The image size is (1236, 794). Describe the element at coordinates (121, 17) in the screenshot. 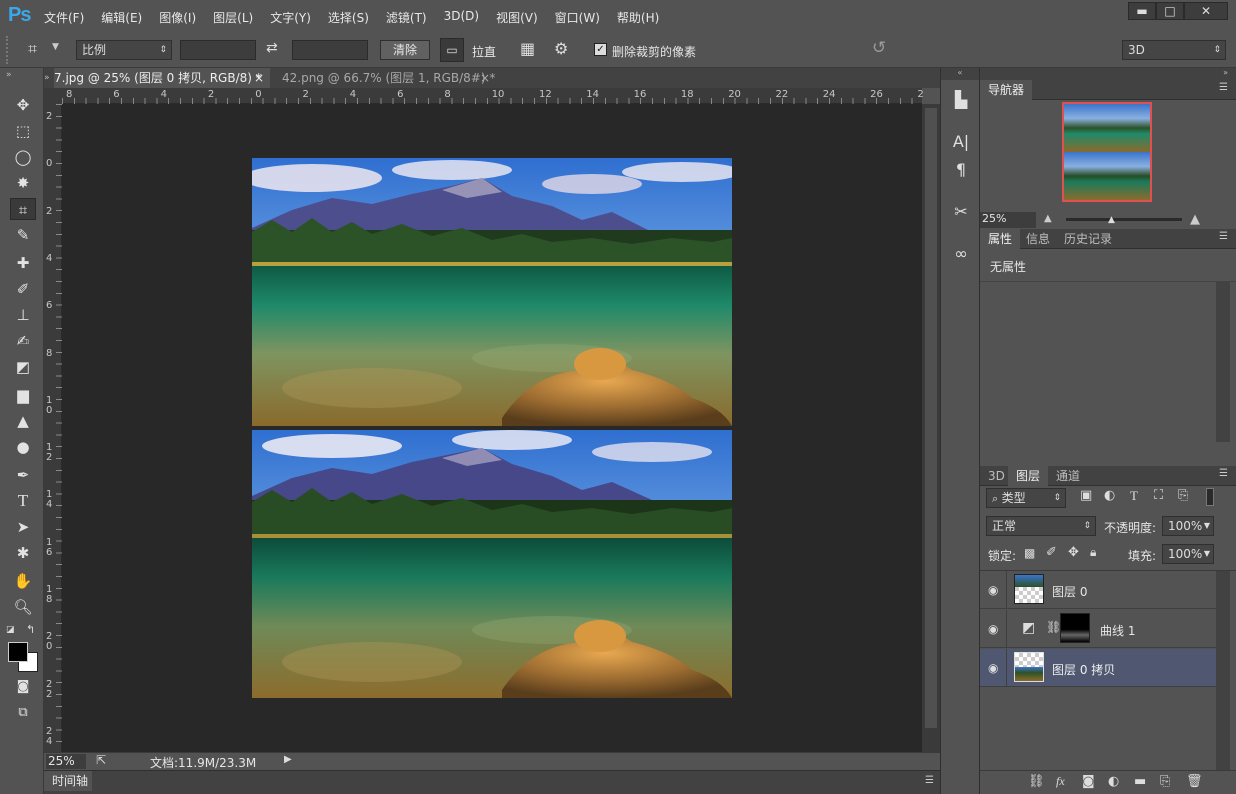

I see `menu-edit: 编辑(E)` at that location.